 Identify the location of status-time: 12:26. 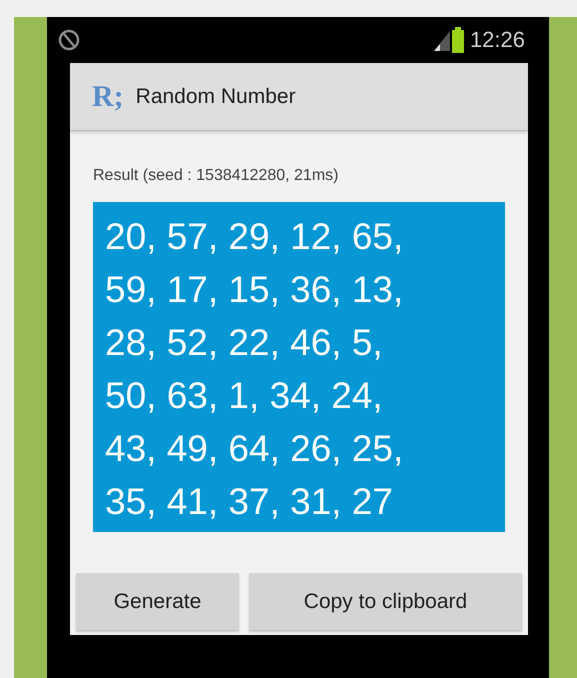
(497, 40).